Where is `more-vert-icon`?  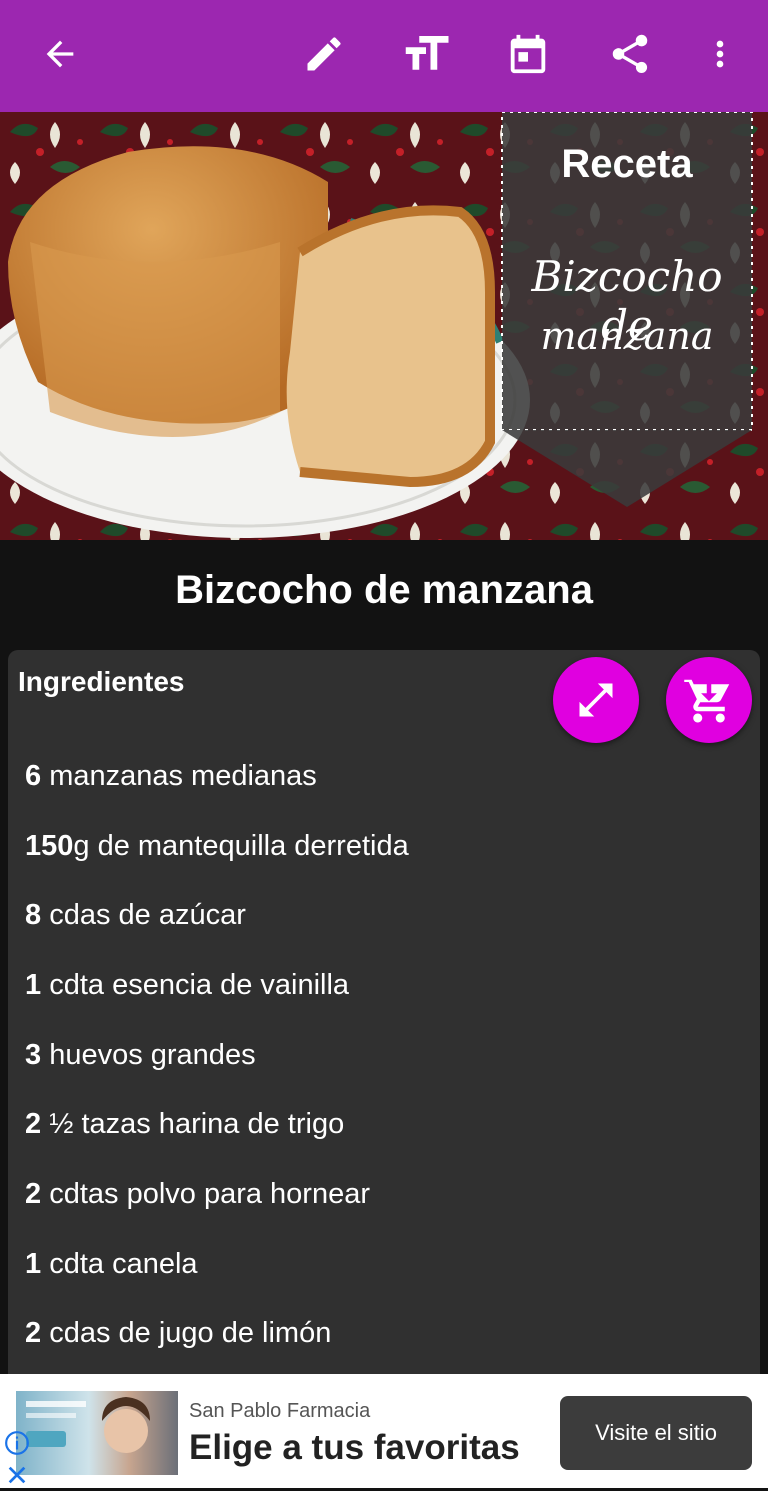 more-vert-icon is located at coordinates (720, 54).